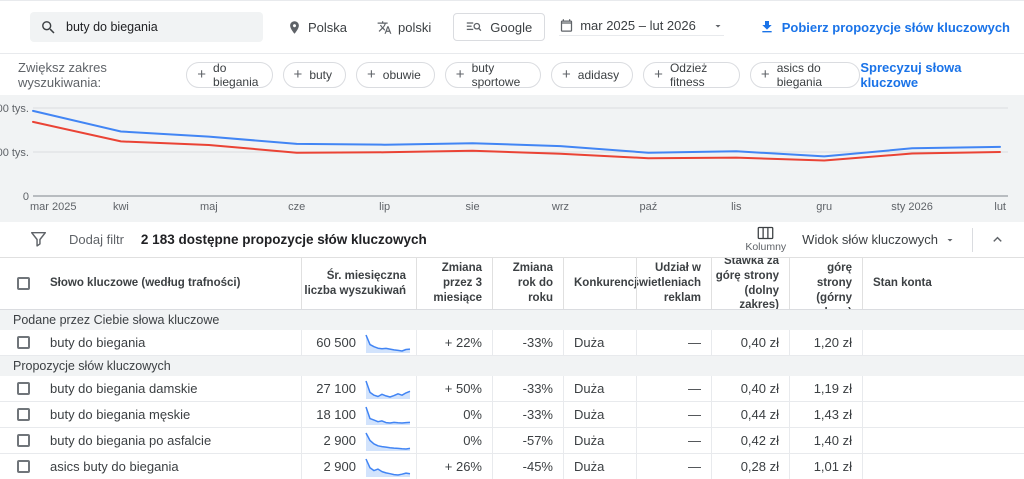 This screenshot has width=1024, height=479. Describe the element at coordinates (912, 207) in the screenshot. I see `svg-text: sty 2026` at that location.